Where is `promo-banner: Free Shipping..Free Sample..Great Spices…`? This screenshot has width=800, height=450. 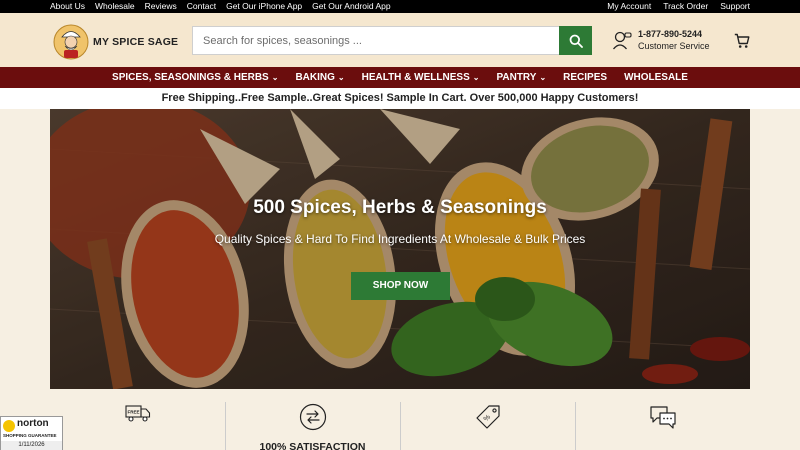 promo-banner: Free Shipping..Free Sample..Great Spices… is located at coordinates (400, 98).